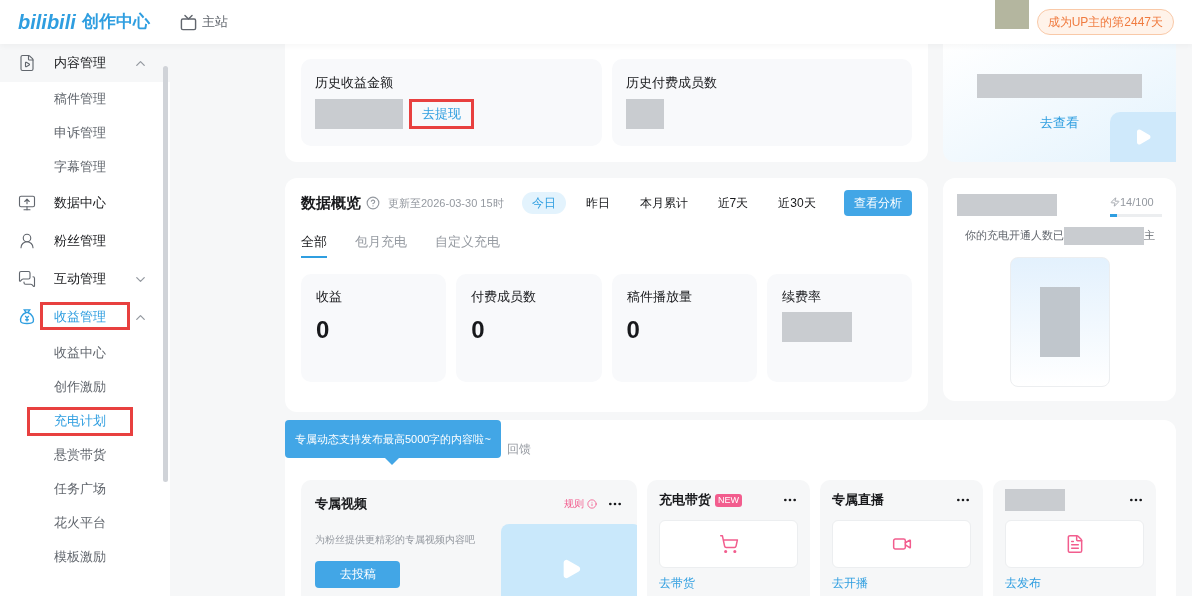 This screenshot has height=596, width=1192. I want to click on scrollbar, so click(165, 274).